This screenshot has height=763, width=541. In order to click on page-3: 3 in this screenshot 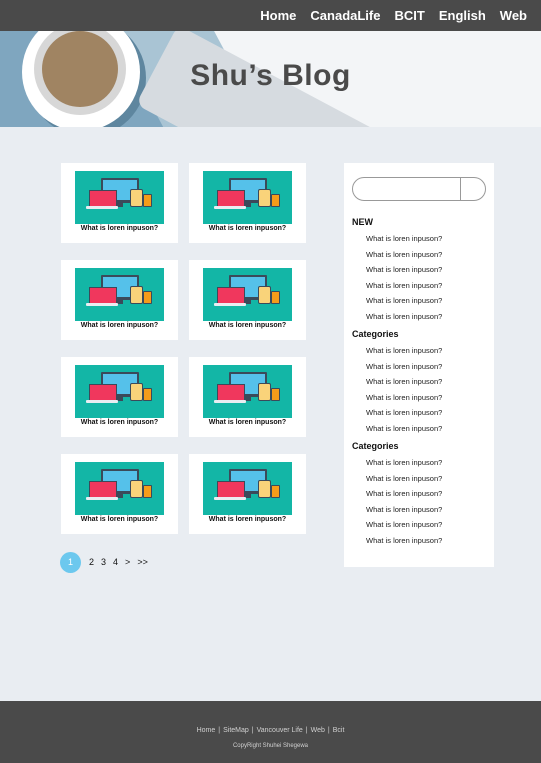, I will do `click(103, 562)`.